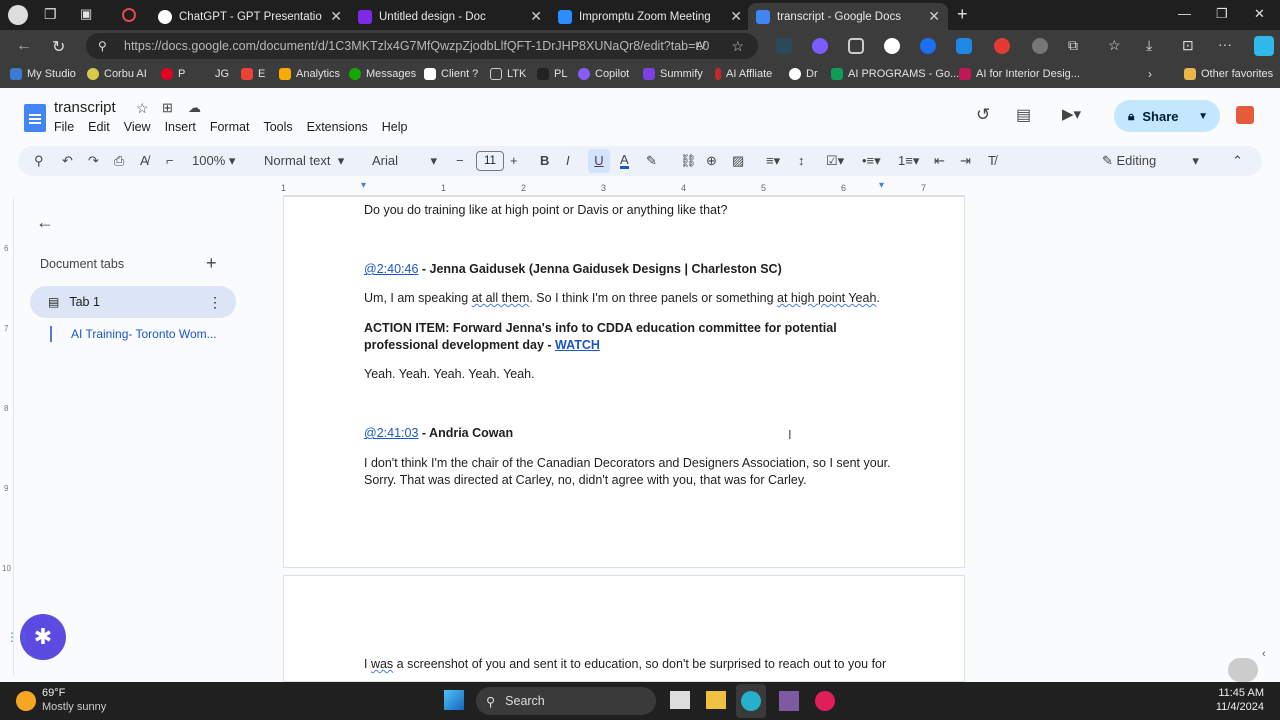 The image size is (1280, 720). Describe the element at coordinates (382, 74) in the screenshot. I see `bookmark-item: Messages` at that location.